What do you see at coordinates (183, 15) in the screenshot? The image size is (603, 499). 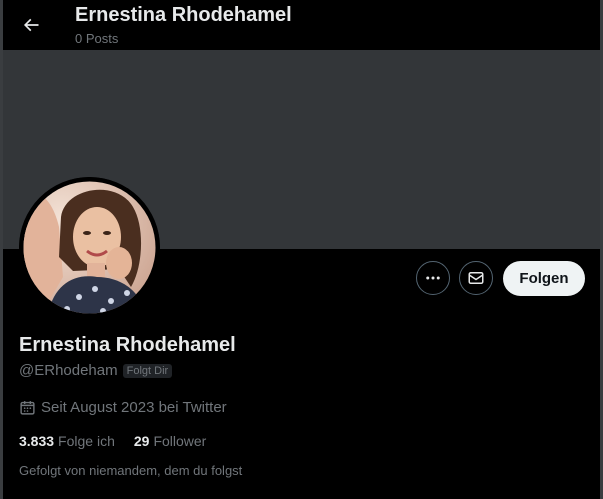 I see `header-title: Ernestina Rhodehamel` at bounding box center [183, 15].